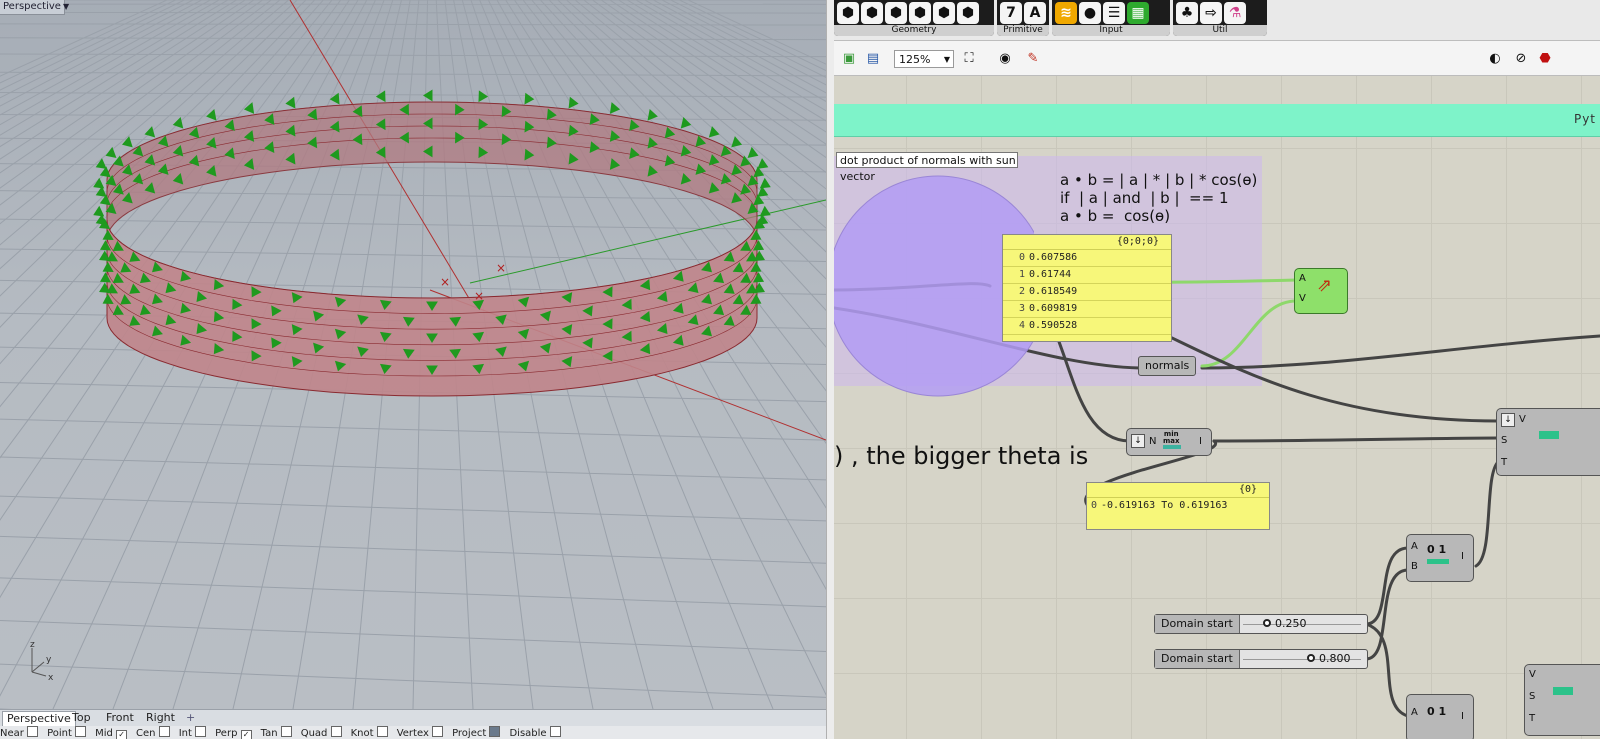 The height and width of the screenshot is (739, 1600). What do you see at coordinates (146, 733) in the screenshot?
I see `snap-label: Cen` at bounding box center [146, 733].